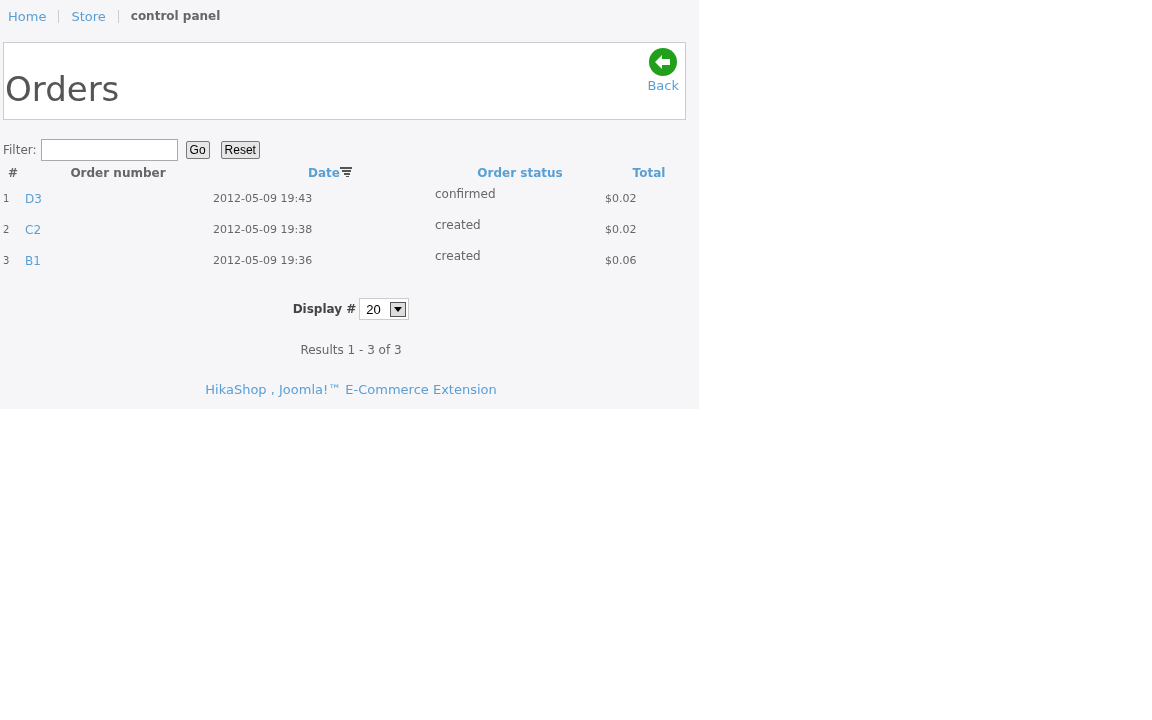  Describe the element at coordinates (649, 173) in the screenshot. I see `column-header: Total` at that location.